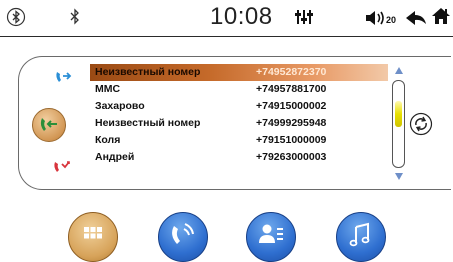 This screenshot has height=262, width=453. What do you see at coordinates (239, 106) in the screenshot?
I see `list-item: Захарово +74915000002` at bounding box center [239, 106].